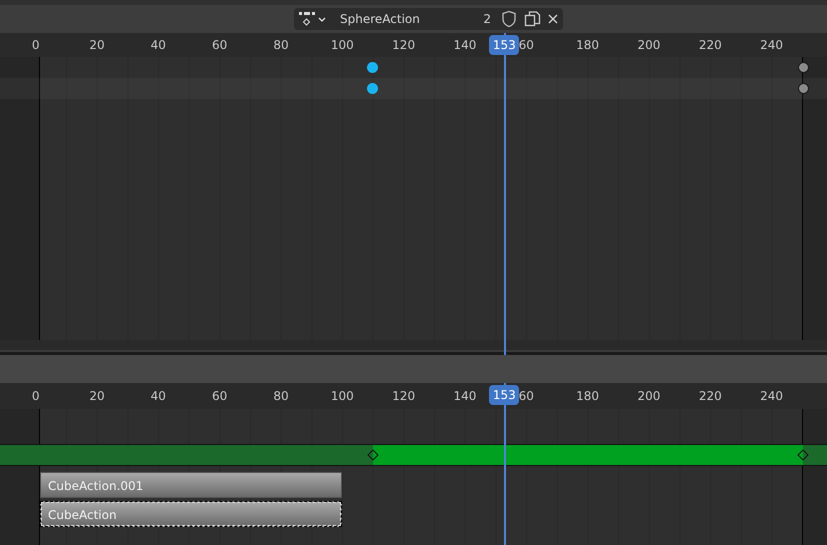 The width and height of the screenshot is (827, 545). Describe the element at coordinates (509, 19) in the screenshot. I see `shield-icon` at that location.